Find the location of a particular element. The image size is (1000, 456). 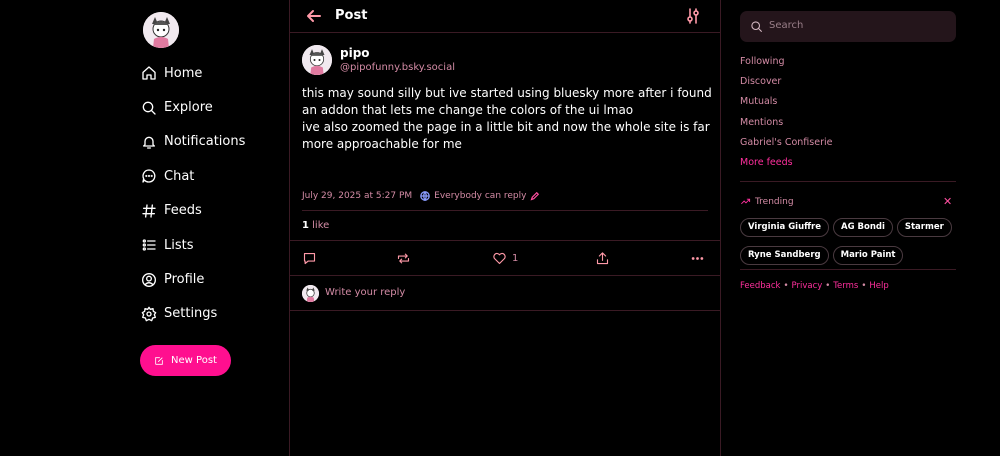

feed-link: Discover is located at coordinates (786, 86).